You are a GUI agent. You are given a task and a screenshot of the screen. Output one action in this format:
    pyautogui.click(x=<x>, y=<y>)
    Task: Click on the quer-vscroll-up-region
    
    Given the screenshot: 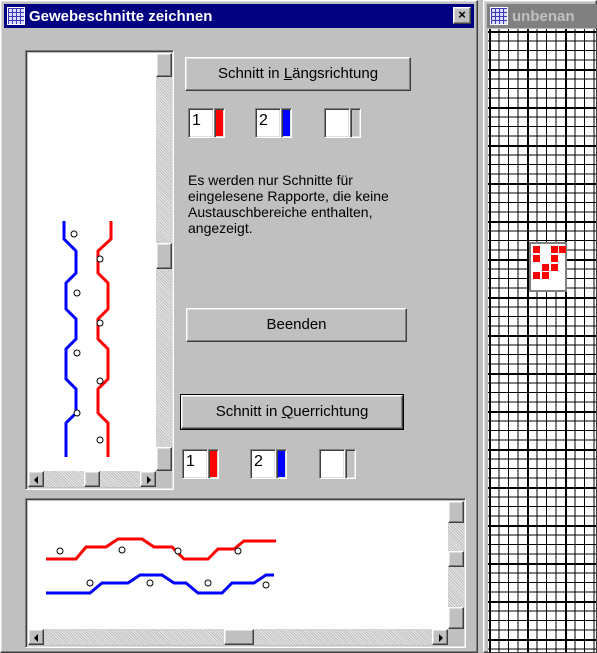 What is the action you would take?
    pyautogui.click(x=456, y=512)
    